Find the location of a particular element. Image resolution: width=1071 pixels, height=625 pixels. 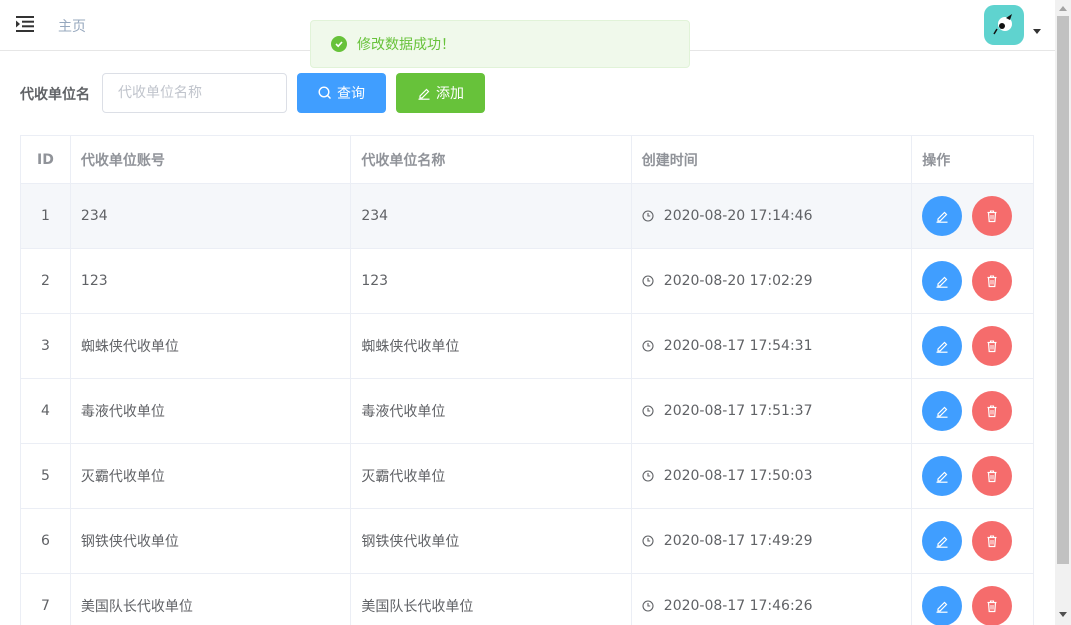

cell-name: 234 is located at coordinates (491, 216).